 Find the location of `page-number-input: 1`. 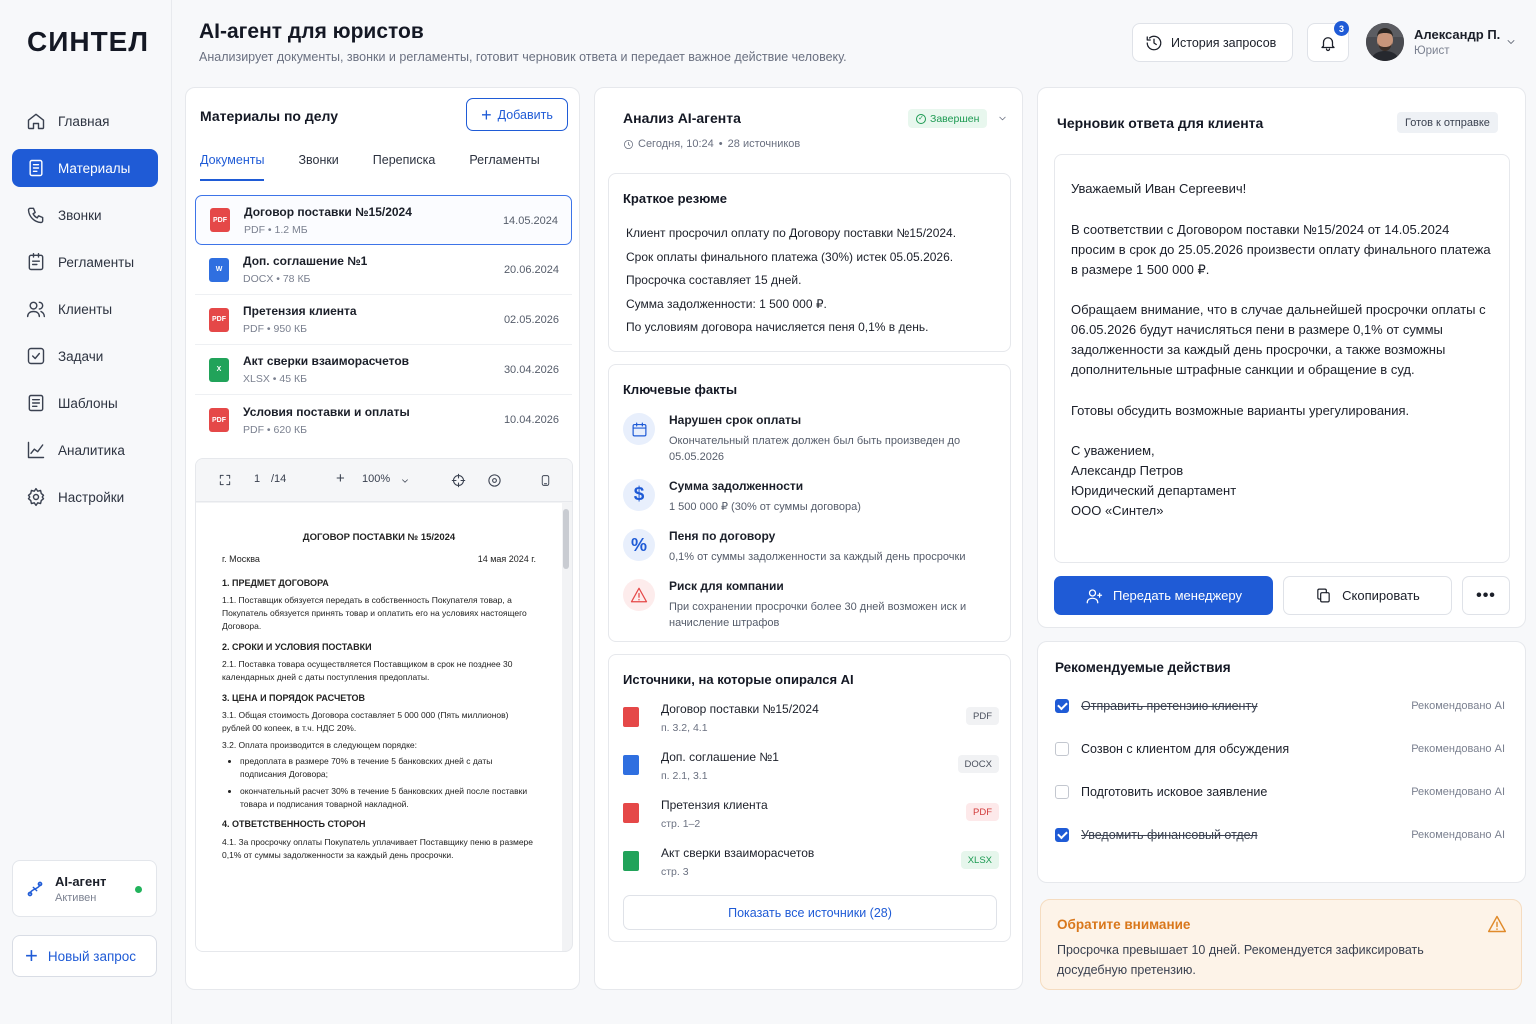

page-number-input: 1 is located at coordinates (257, 479).